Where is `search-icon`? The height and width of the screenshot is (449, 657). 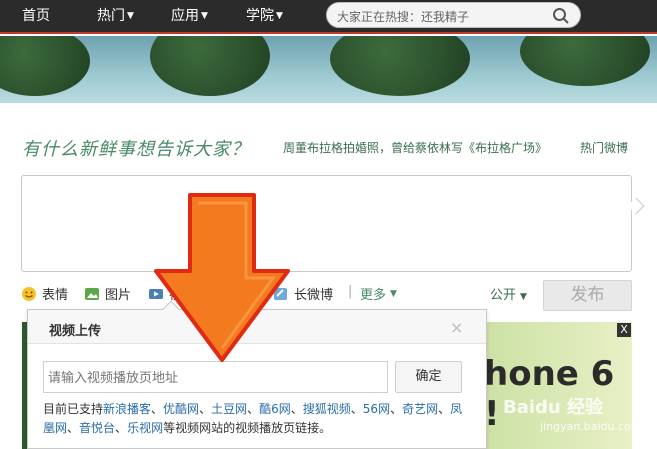 search-icon is located at coordinates (561, 16).